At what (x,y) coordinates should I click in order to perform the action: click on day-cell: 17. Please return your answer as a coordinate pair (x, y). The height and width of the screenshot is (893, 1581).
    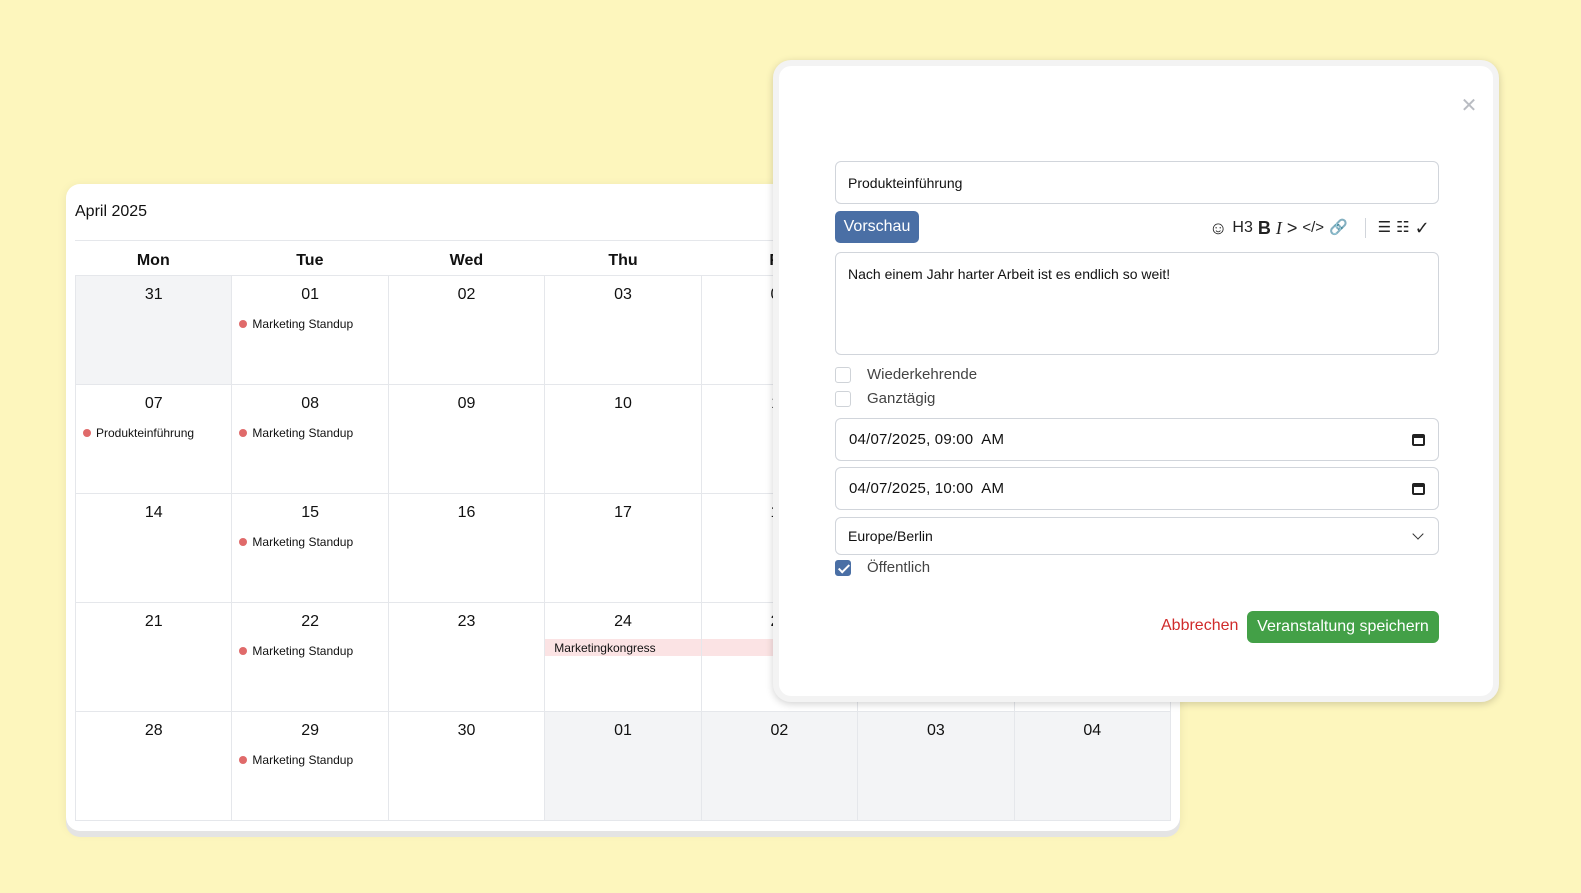
    Looking at the image, I should click on (623, 548).